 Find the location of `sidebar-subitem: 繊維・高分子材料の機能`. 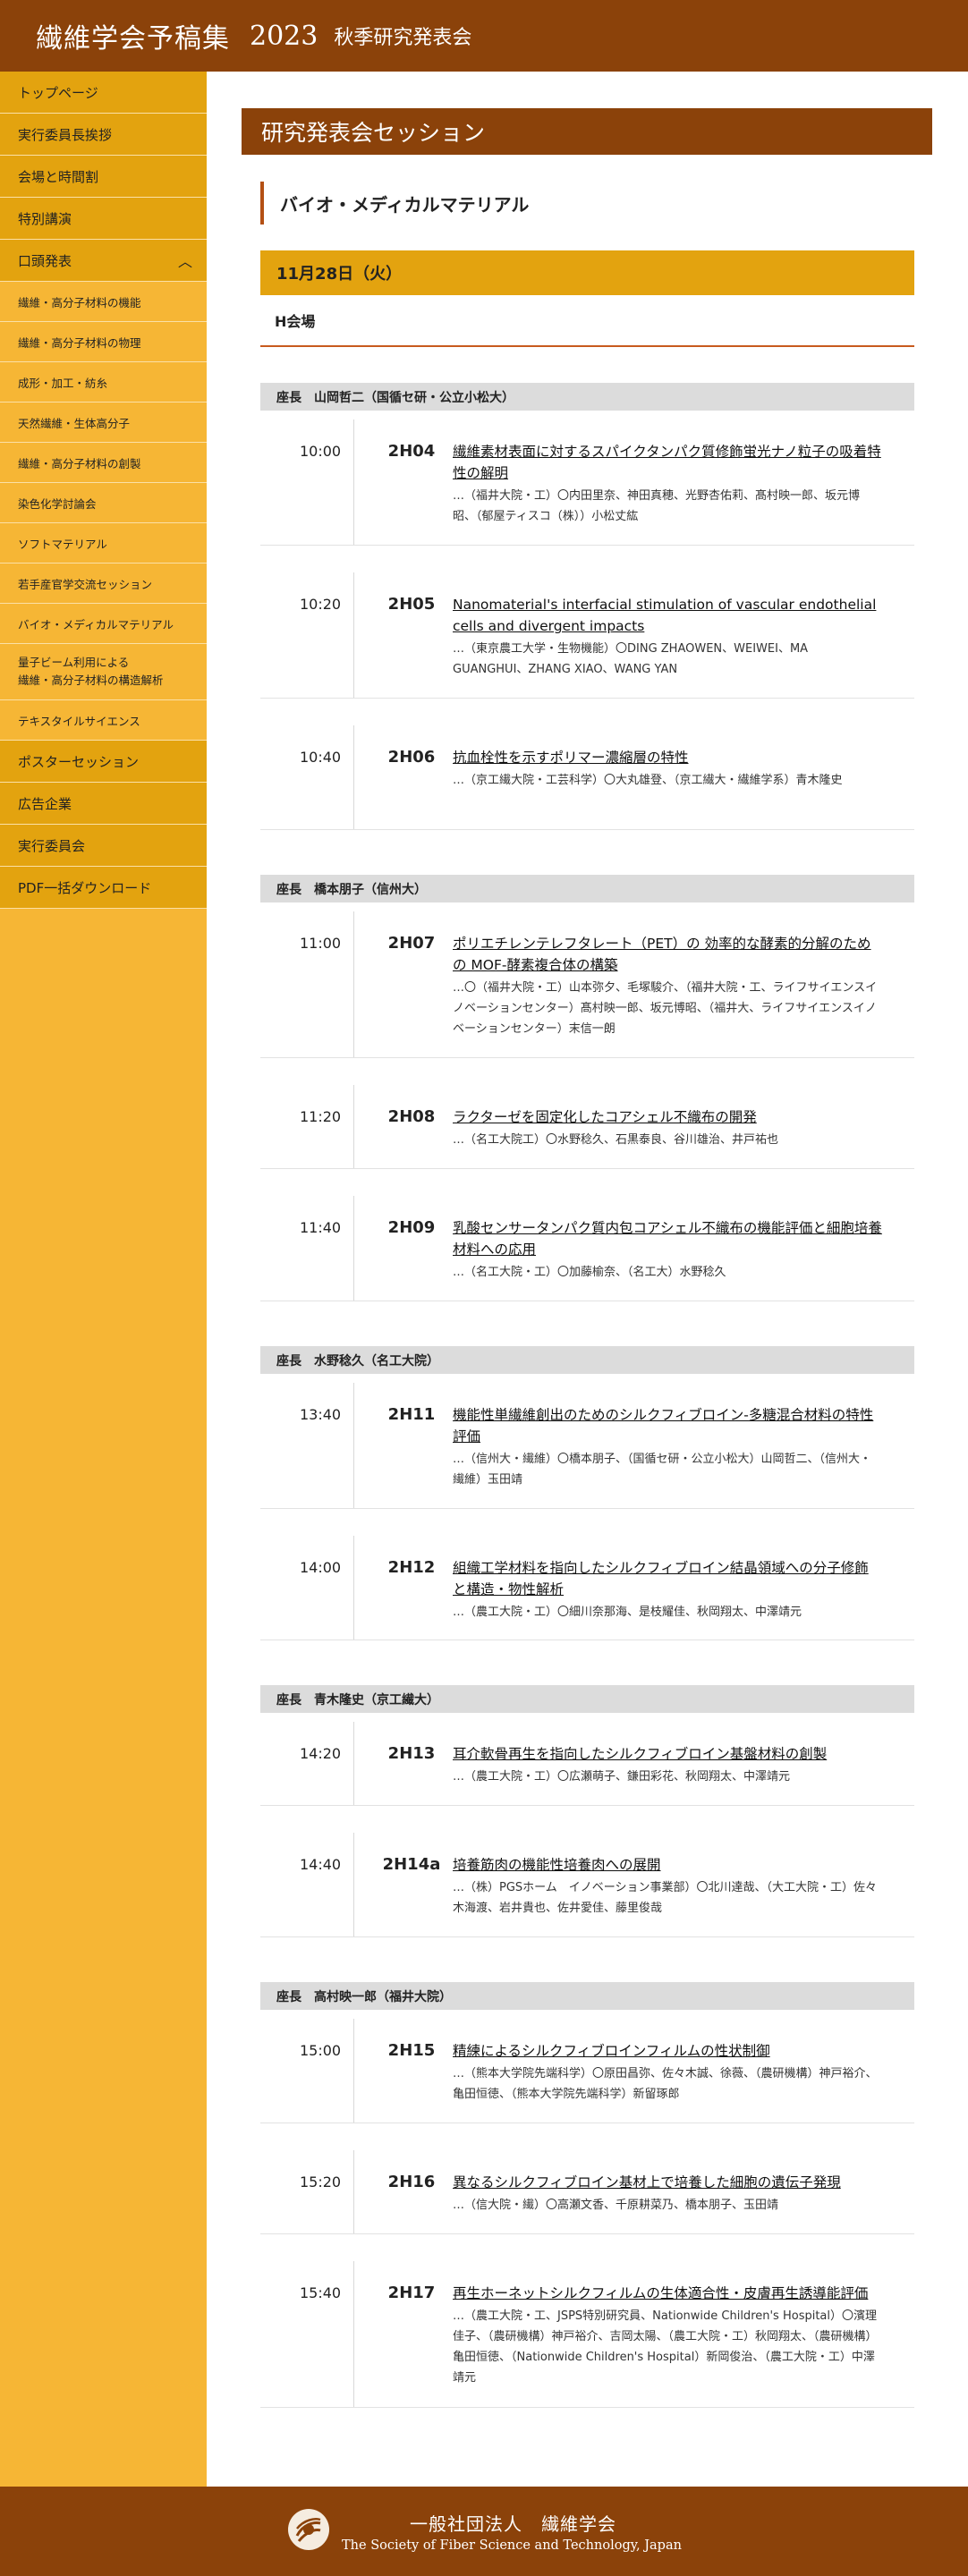

sidebar-subitem: 繊維・高分子材料の機能 is located at coordinates (103, 302).